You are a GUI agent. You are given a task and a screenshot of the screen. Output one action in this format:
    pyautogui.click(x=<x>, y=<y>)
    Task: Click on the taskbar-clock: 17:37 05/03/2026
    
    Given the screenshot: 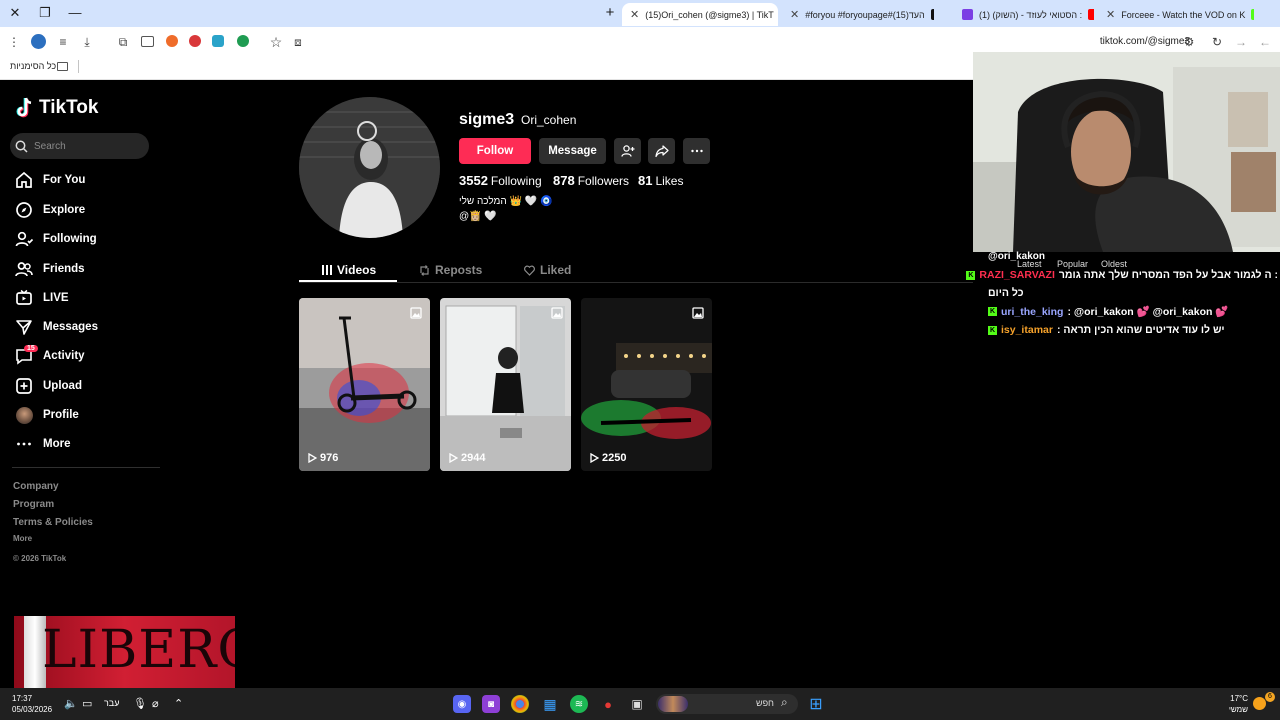 What is the action you would take?
    pyautogui.click(x=32, y=704)
    